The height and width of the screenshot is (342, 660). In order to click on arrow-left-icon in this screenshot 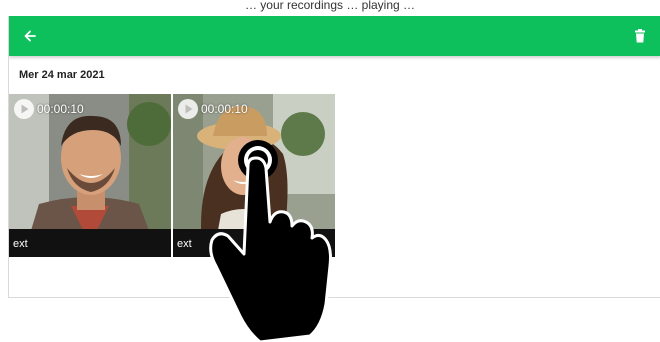, I will do `click(30, 36)`.